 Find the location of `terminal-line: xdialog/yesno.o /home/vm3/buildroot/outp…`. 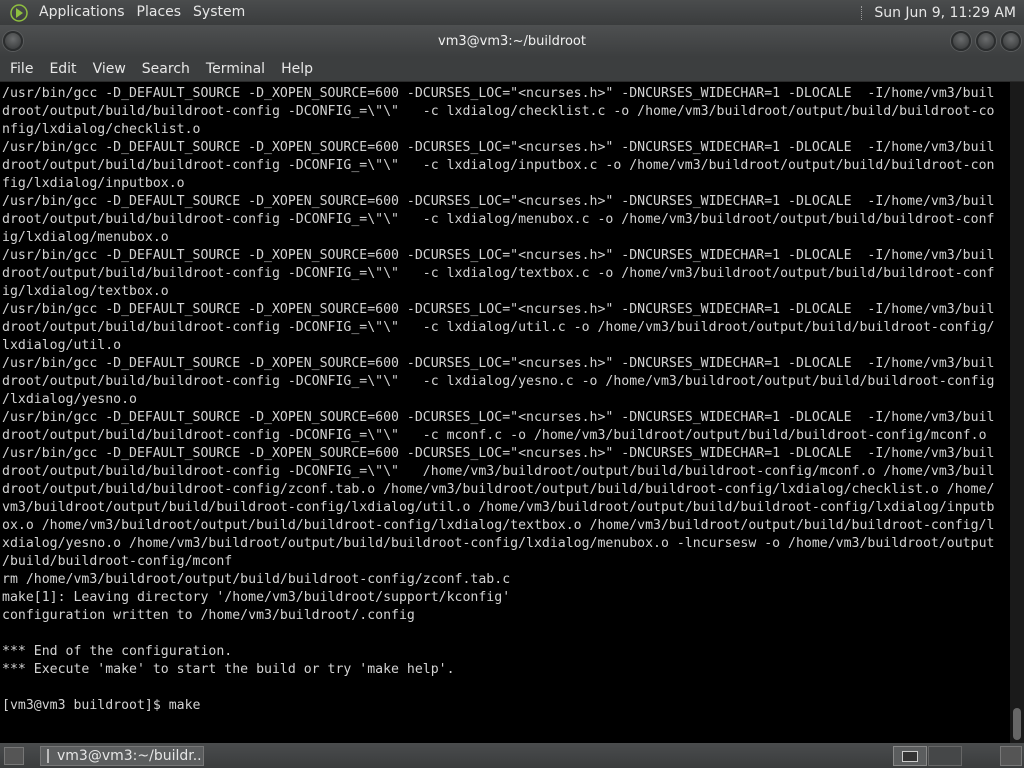

terminal-line: xdialog/yesno.o /home/vm3/buildroot/outp… is located at coordinates (498, 543).